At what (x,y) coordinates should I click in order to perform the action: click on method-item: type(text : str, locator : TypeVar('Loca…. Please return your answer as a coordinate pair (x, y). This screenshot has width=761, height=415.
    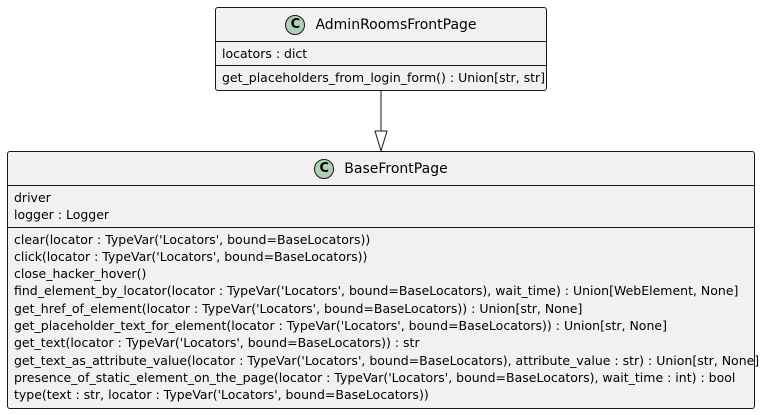
    Looking at the image, I should click on (221, 395).